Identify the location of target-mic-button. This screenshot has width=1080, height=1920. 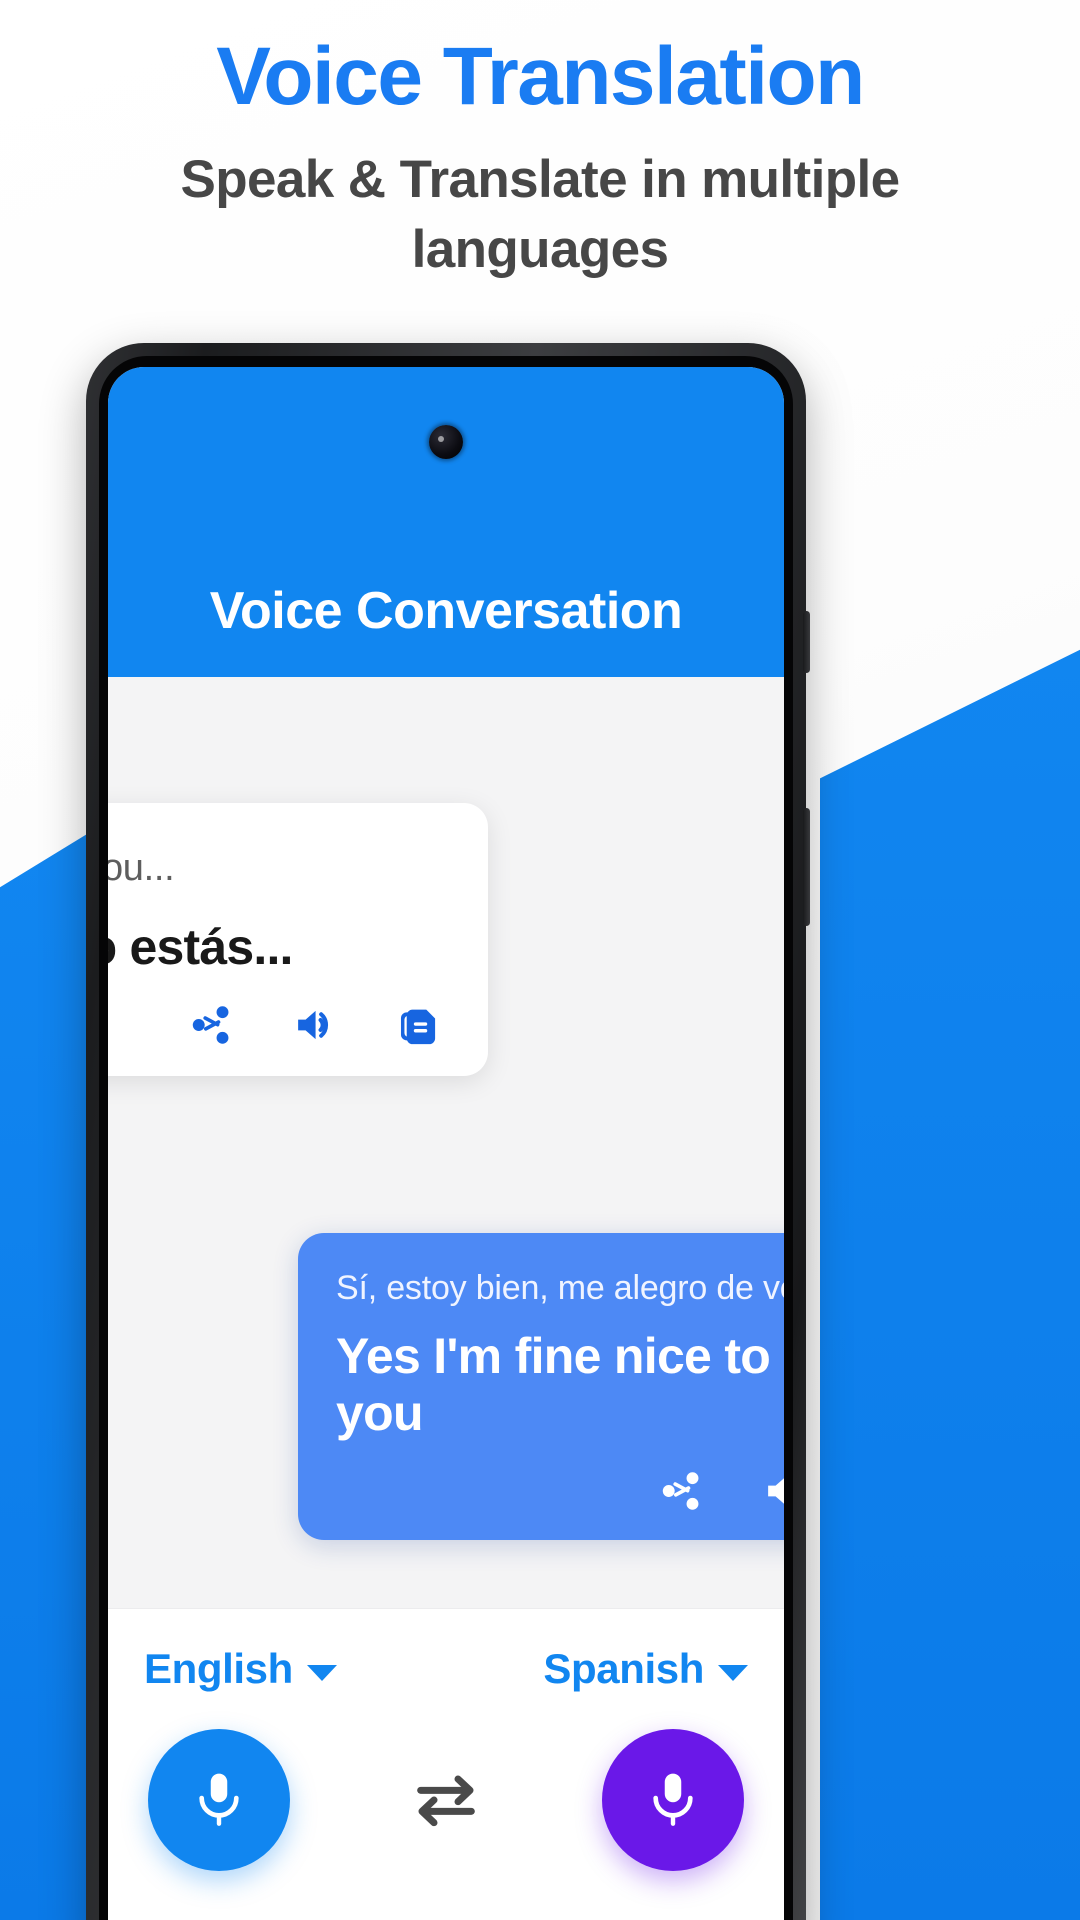
(673, 1800).